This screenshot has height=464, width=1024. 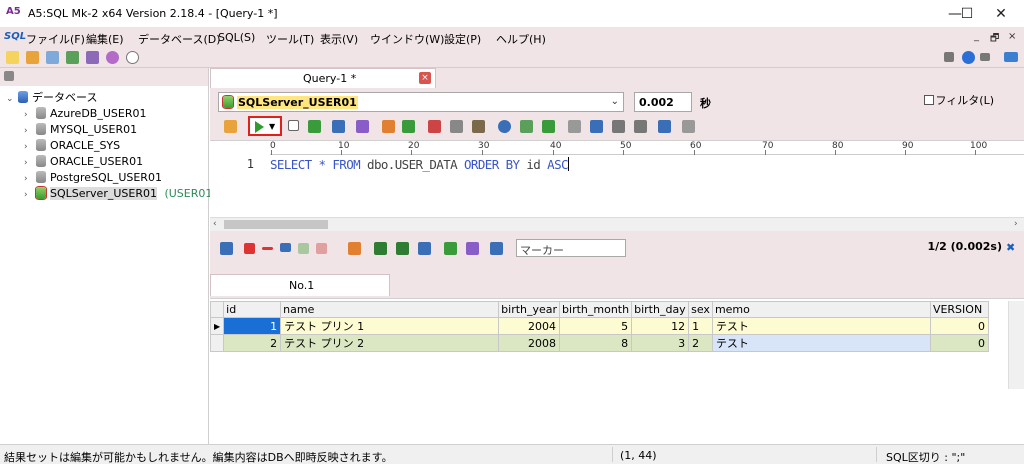 I want to click on clock-icon, so click(x=132, y=57).